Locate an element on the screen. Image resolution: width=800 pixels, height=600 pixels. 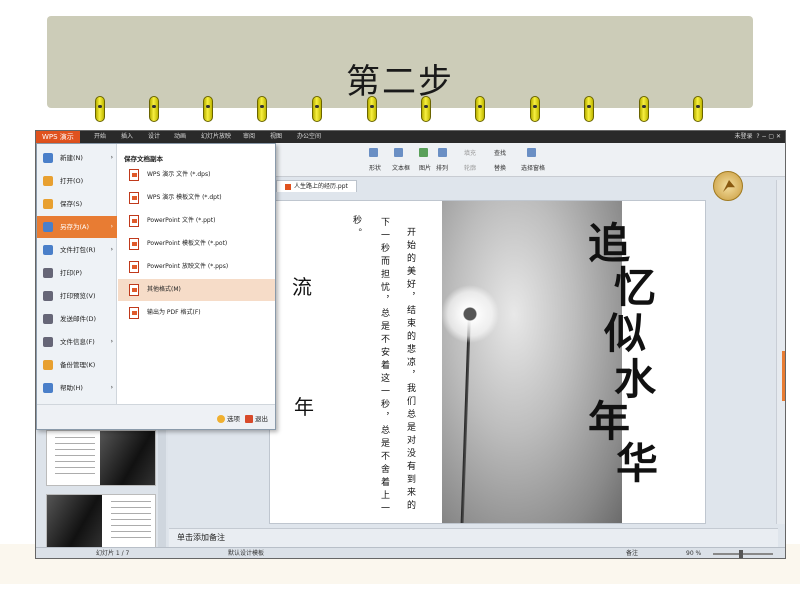
app-menu-button: WPS 演示 is located at coordinates (58, 137).